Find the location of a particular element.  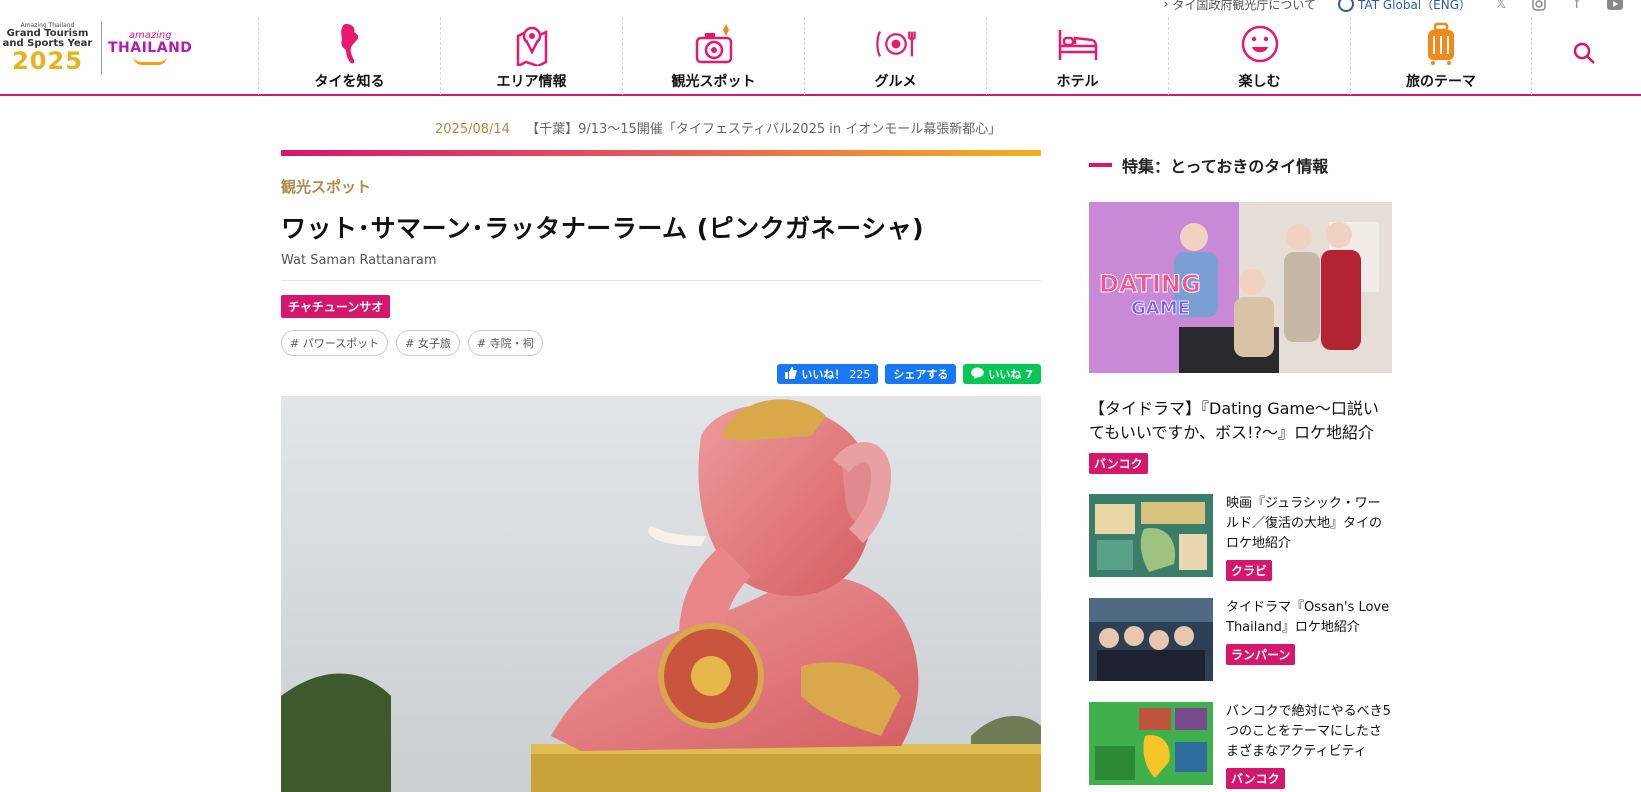

sidebar-heading: 特集：とっておきのタイ情報 is located at coordinates (1240, 165).